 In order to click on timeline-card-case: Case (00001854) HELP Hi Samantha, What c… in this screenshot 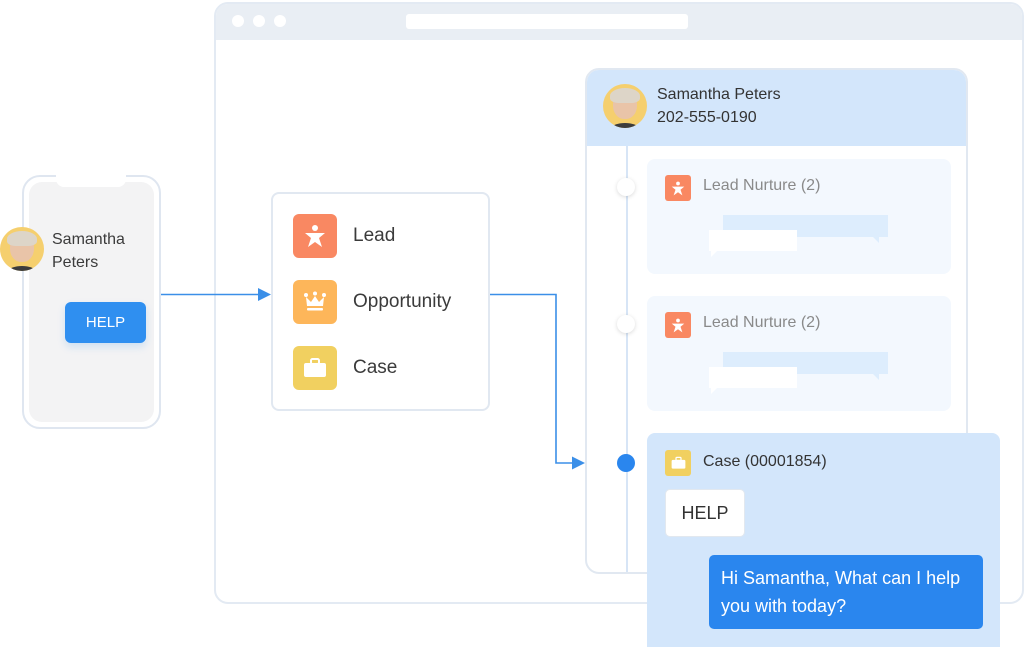, I will do `click(823, 540)`.